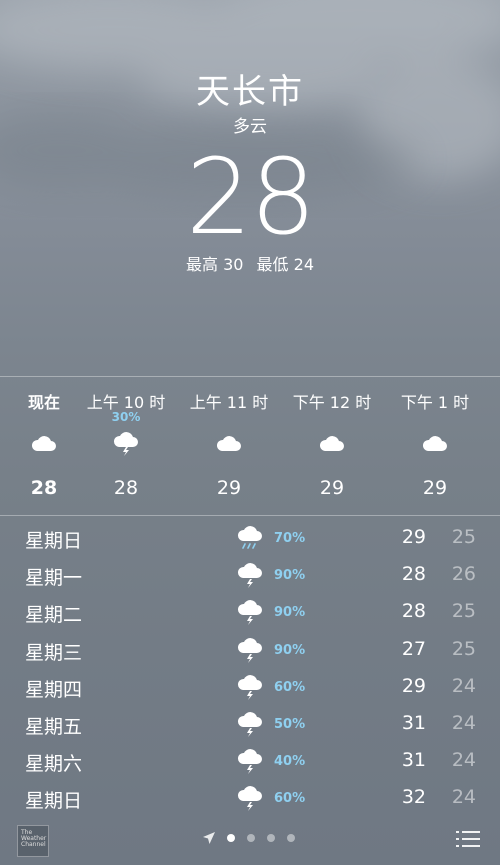  I want to click on hourly-item: 上午 11 时 29, so click(229, 447).